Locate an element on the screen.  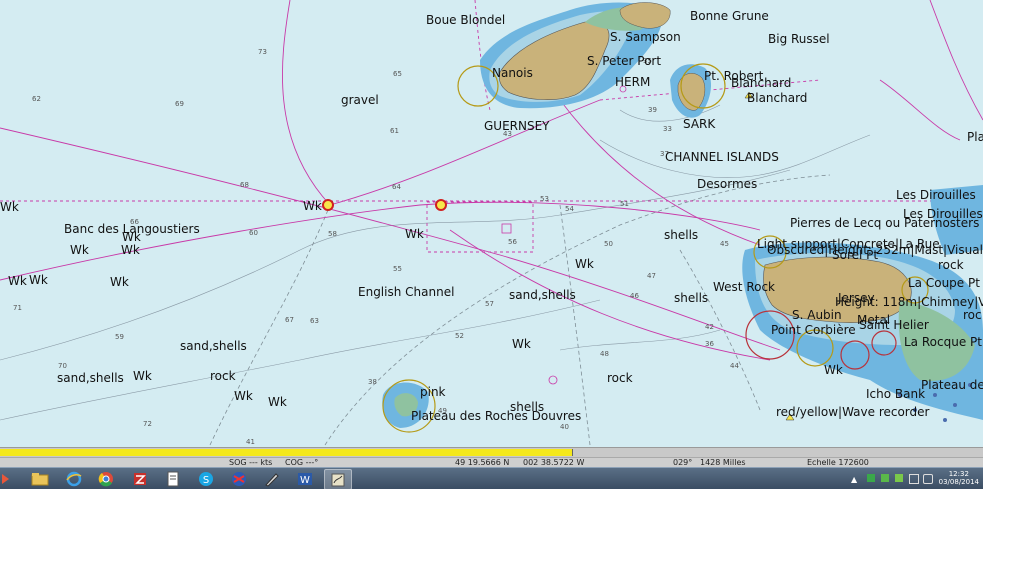
label-guernsey: GUERNSEY is located at coordinates (517, 126).